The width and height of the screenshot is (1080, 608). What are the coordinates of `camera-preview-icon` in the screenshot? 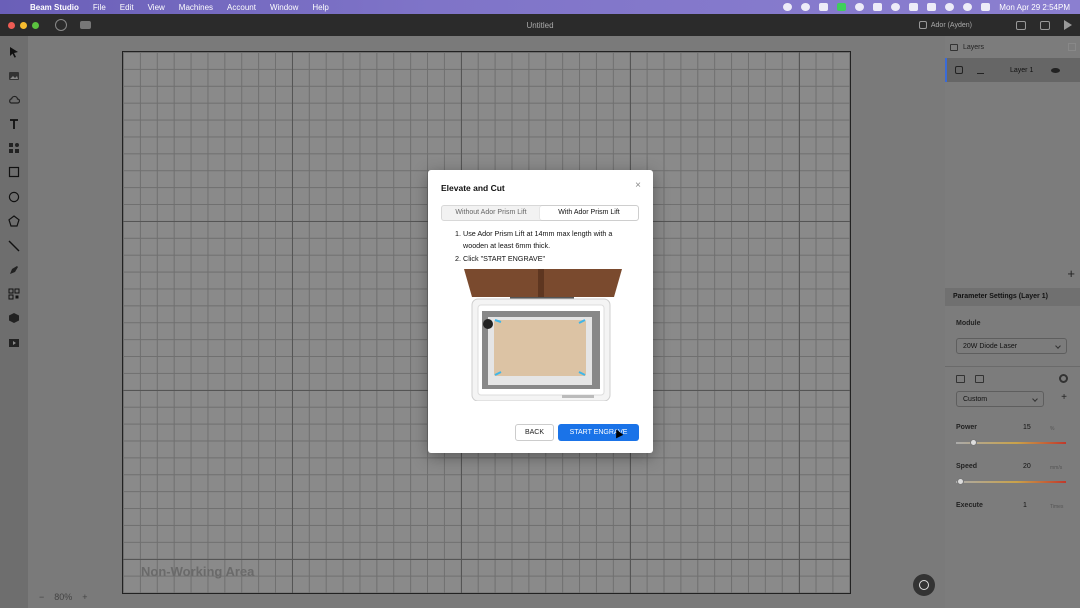 It's located at (85, 25).